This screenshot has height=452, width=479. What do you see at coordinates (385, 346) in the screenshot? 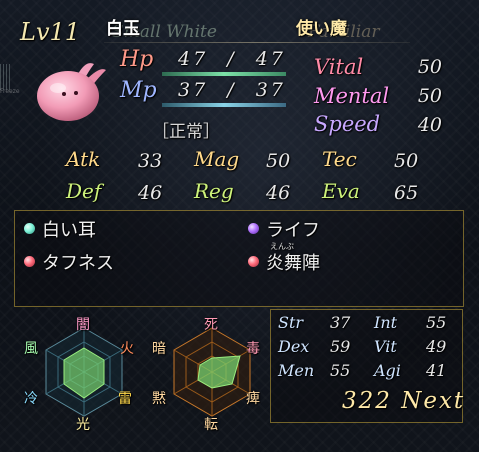
I see `vit-label: Vit` at bounding box center [385, 346].